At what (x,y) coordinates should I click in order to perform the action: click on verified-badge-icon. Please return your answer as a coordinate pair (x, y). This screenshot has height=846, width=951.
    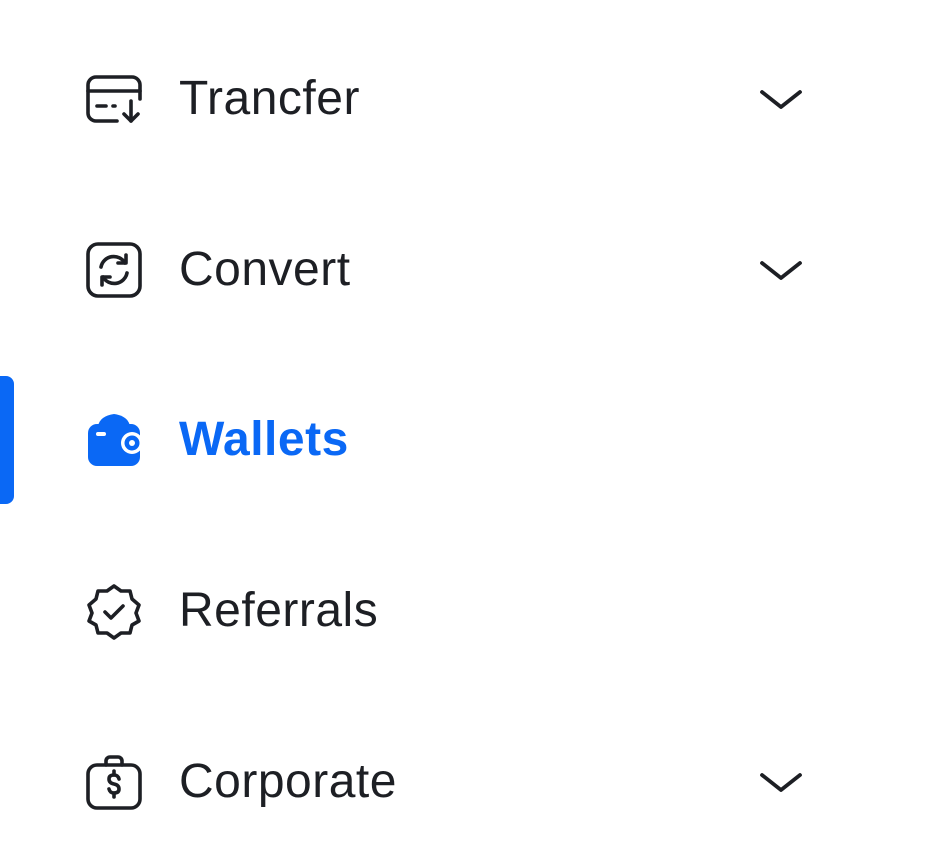
    Looking at the image, I should click on (114, 611).